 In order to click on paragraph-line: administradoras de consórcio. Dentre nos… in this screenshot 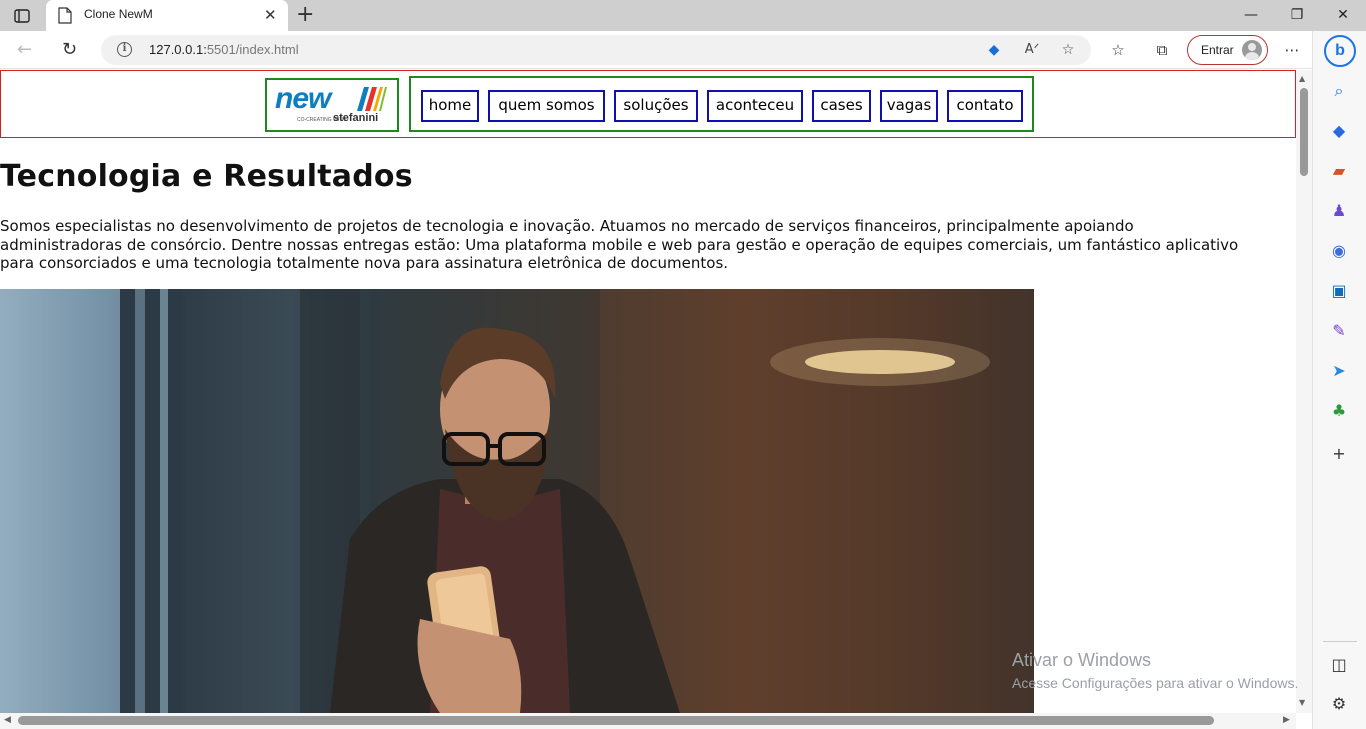, I will do `click(619, 244)`.